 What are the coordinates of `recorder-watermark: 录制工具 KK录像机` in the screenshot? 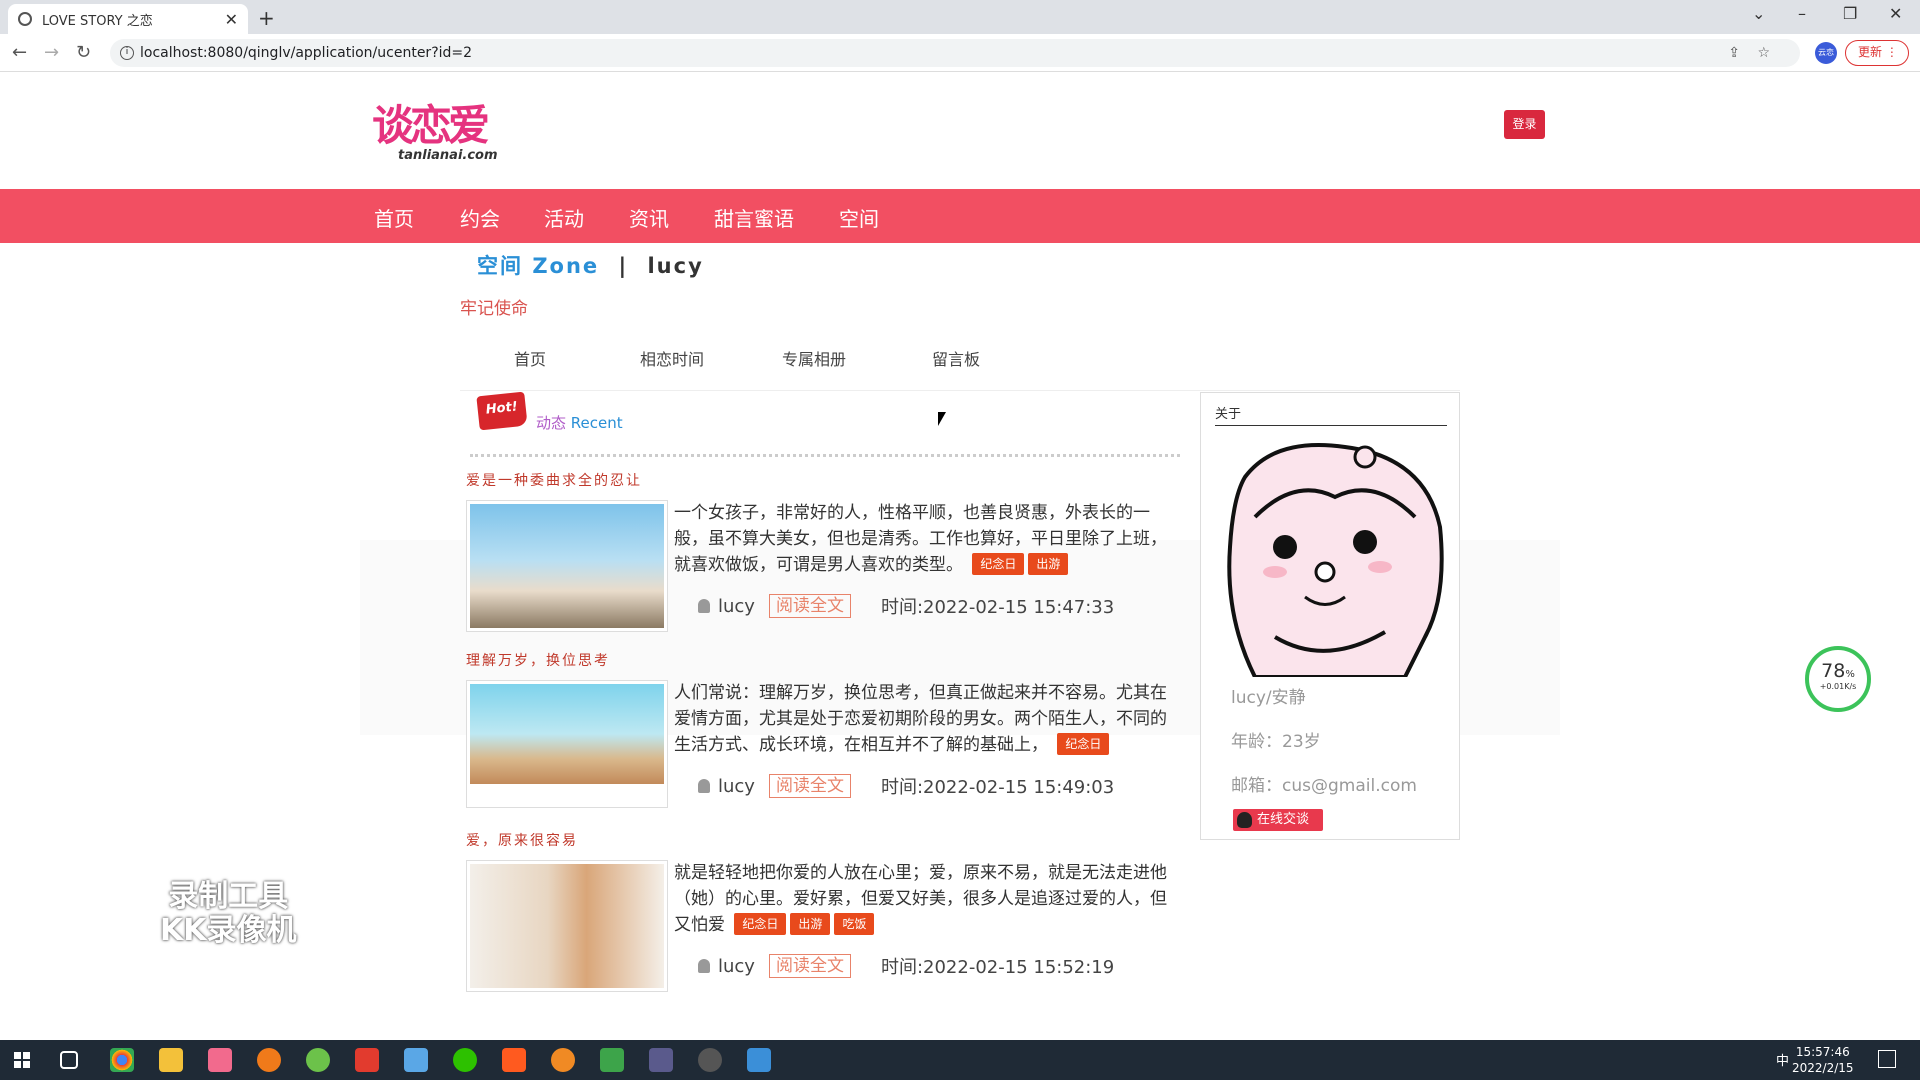 It's located at (228, 914).